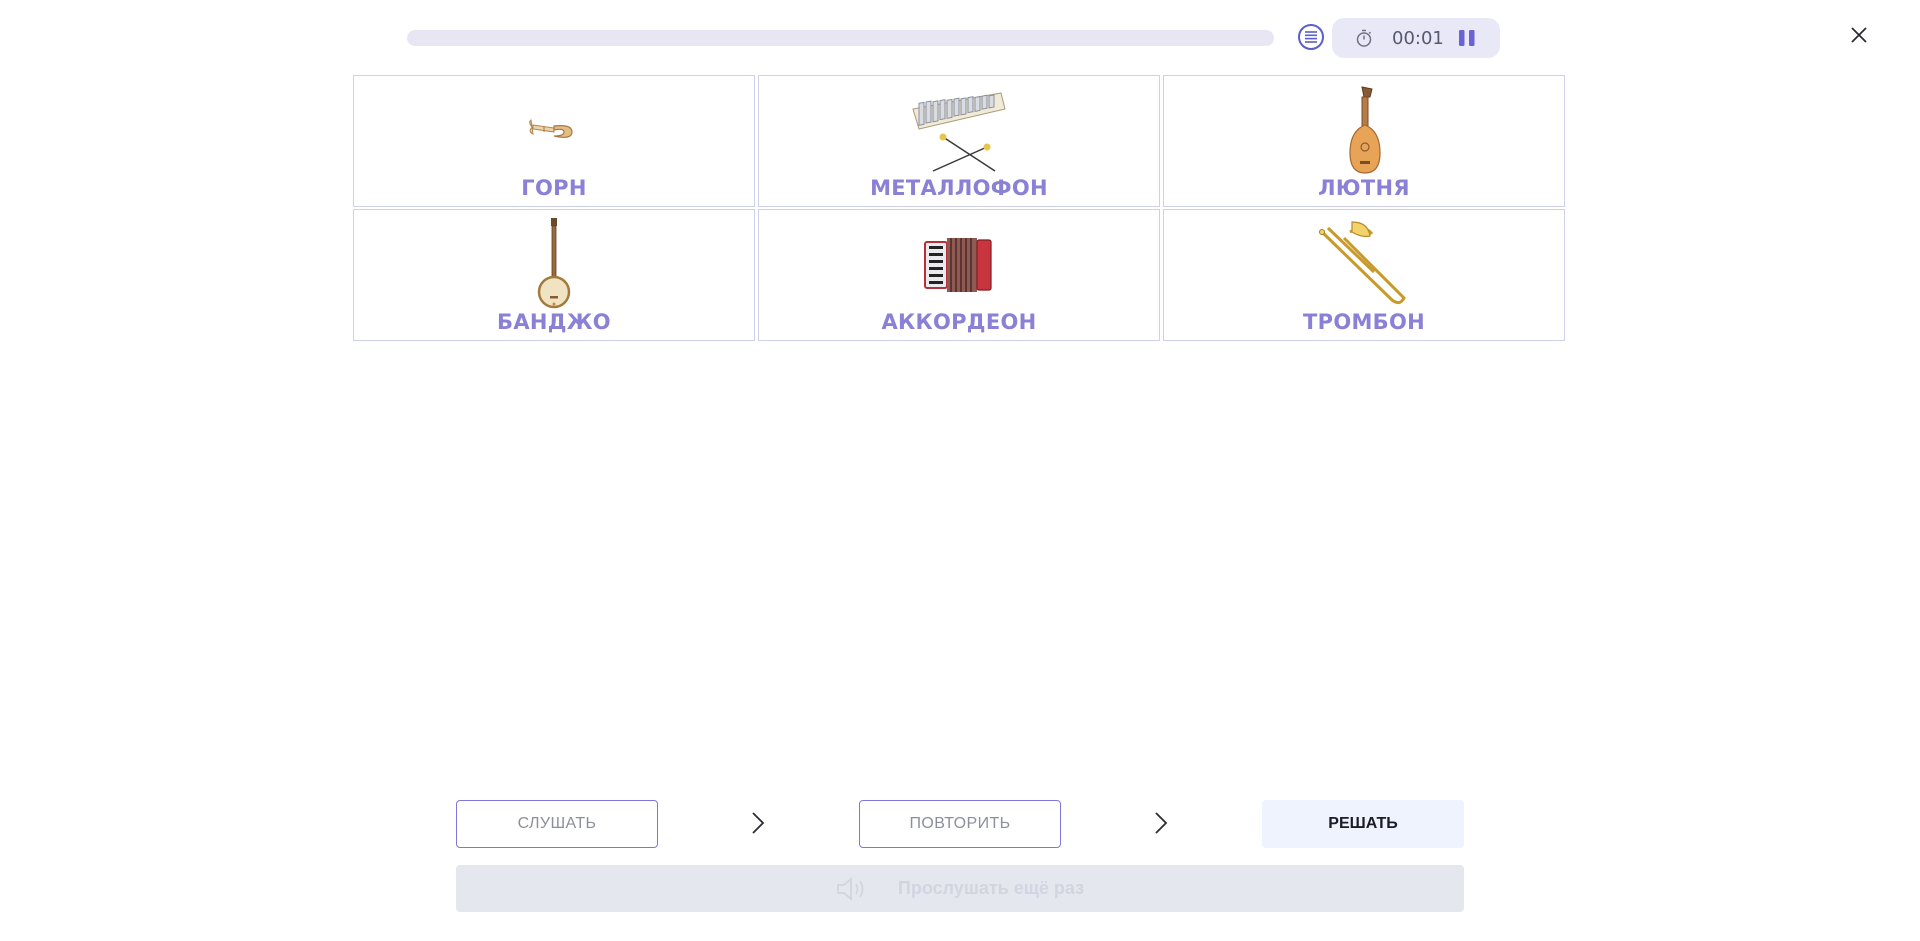 The height and width of the screenshot is (941, 1920). Describe the element at coordinates (840, 38) in the screenshot. I see `progress-bar` at that location.